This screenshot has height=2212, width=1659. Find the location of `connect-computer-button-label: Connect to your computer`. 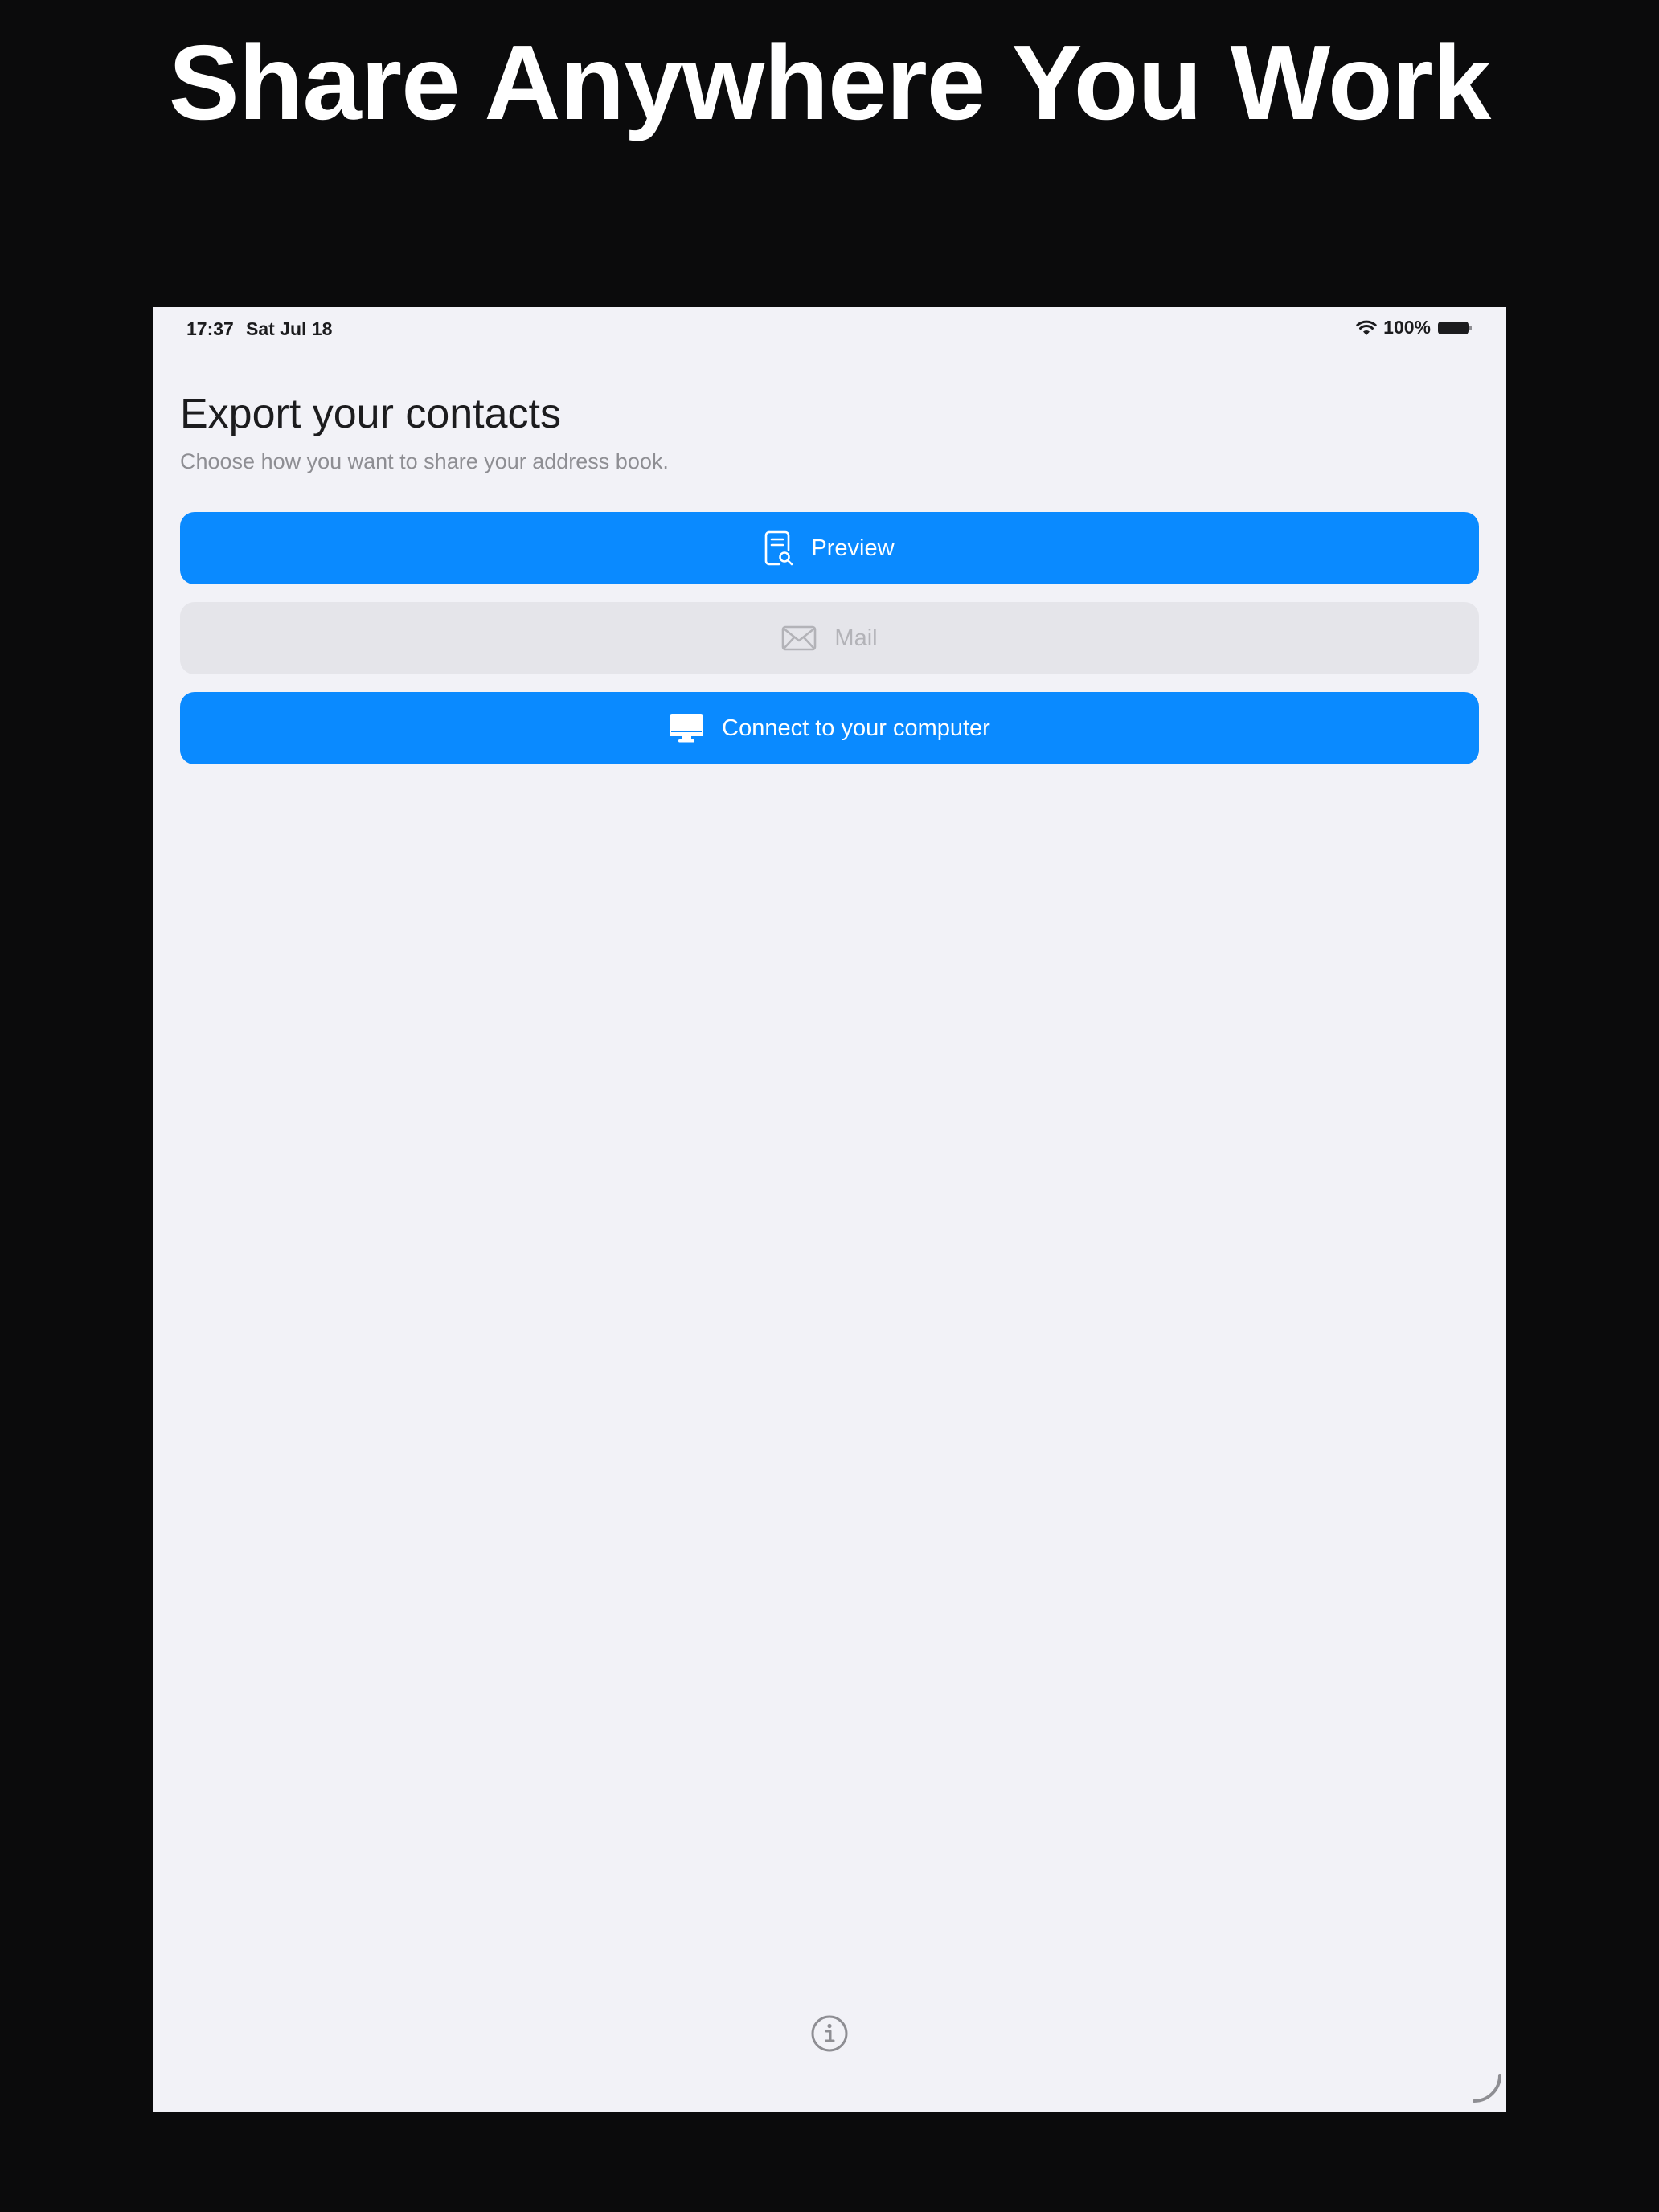

connect-computer-button-label: Connect to your computer is located at coordinates (856, 728).